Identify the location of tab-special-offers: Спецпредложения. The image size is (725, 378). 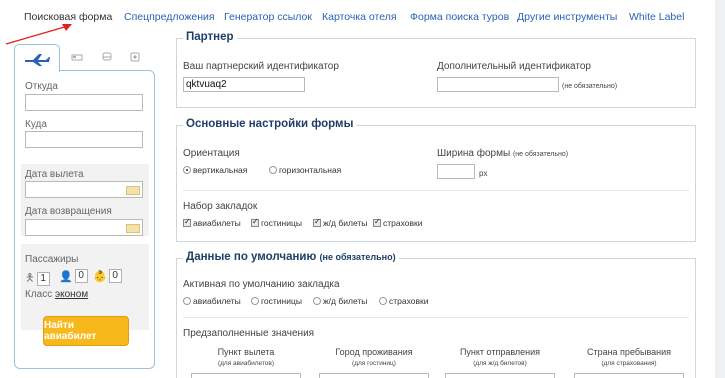
(169, 17).